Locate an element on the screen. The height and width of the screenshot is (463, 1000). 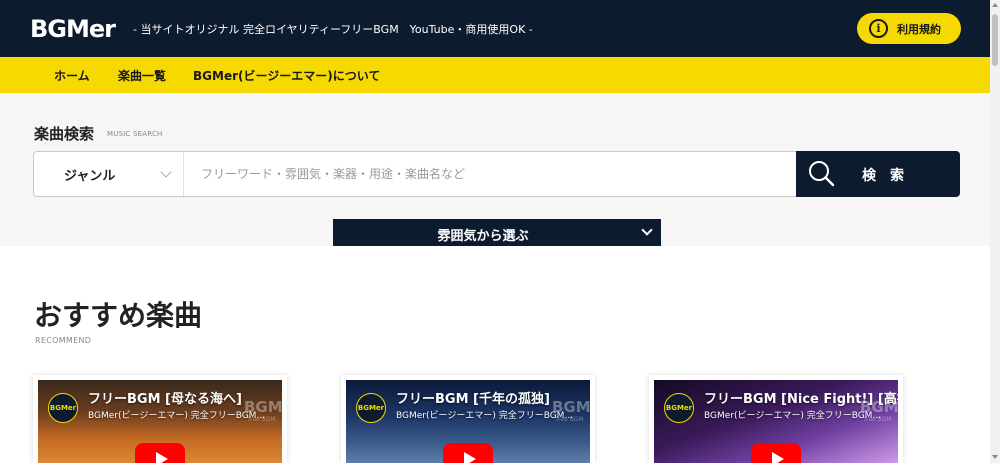
mood-select-toggle: 雰囲気から選ぶ is located at coordinates (497, 232).